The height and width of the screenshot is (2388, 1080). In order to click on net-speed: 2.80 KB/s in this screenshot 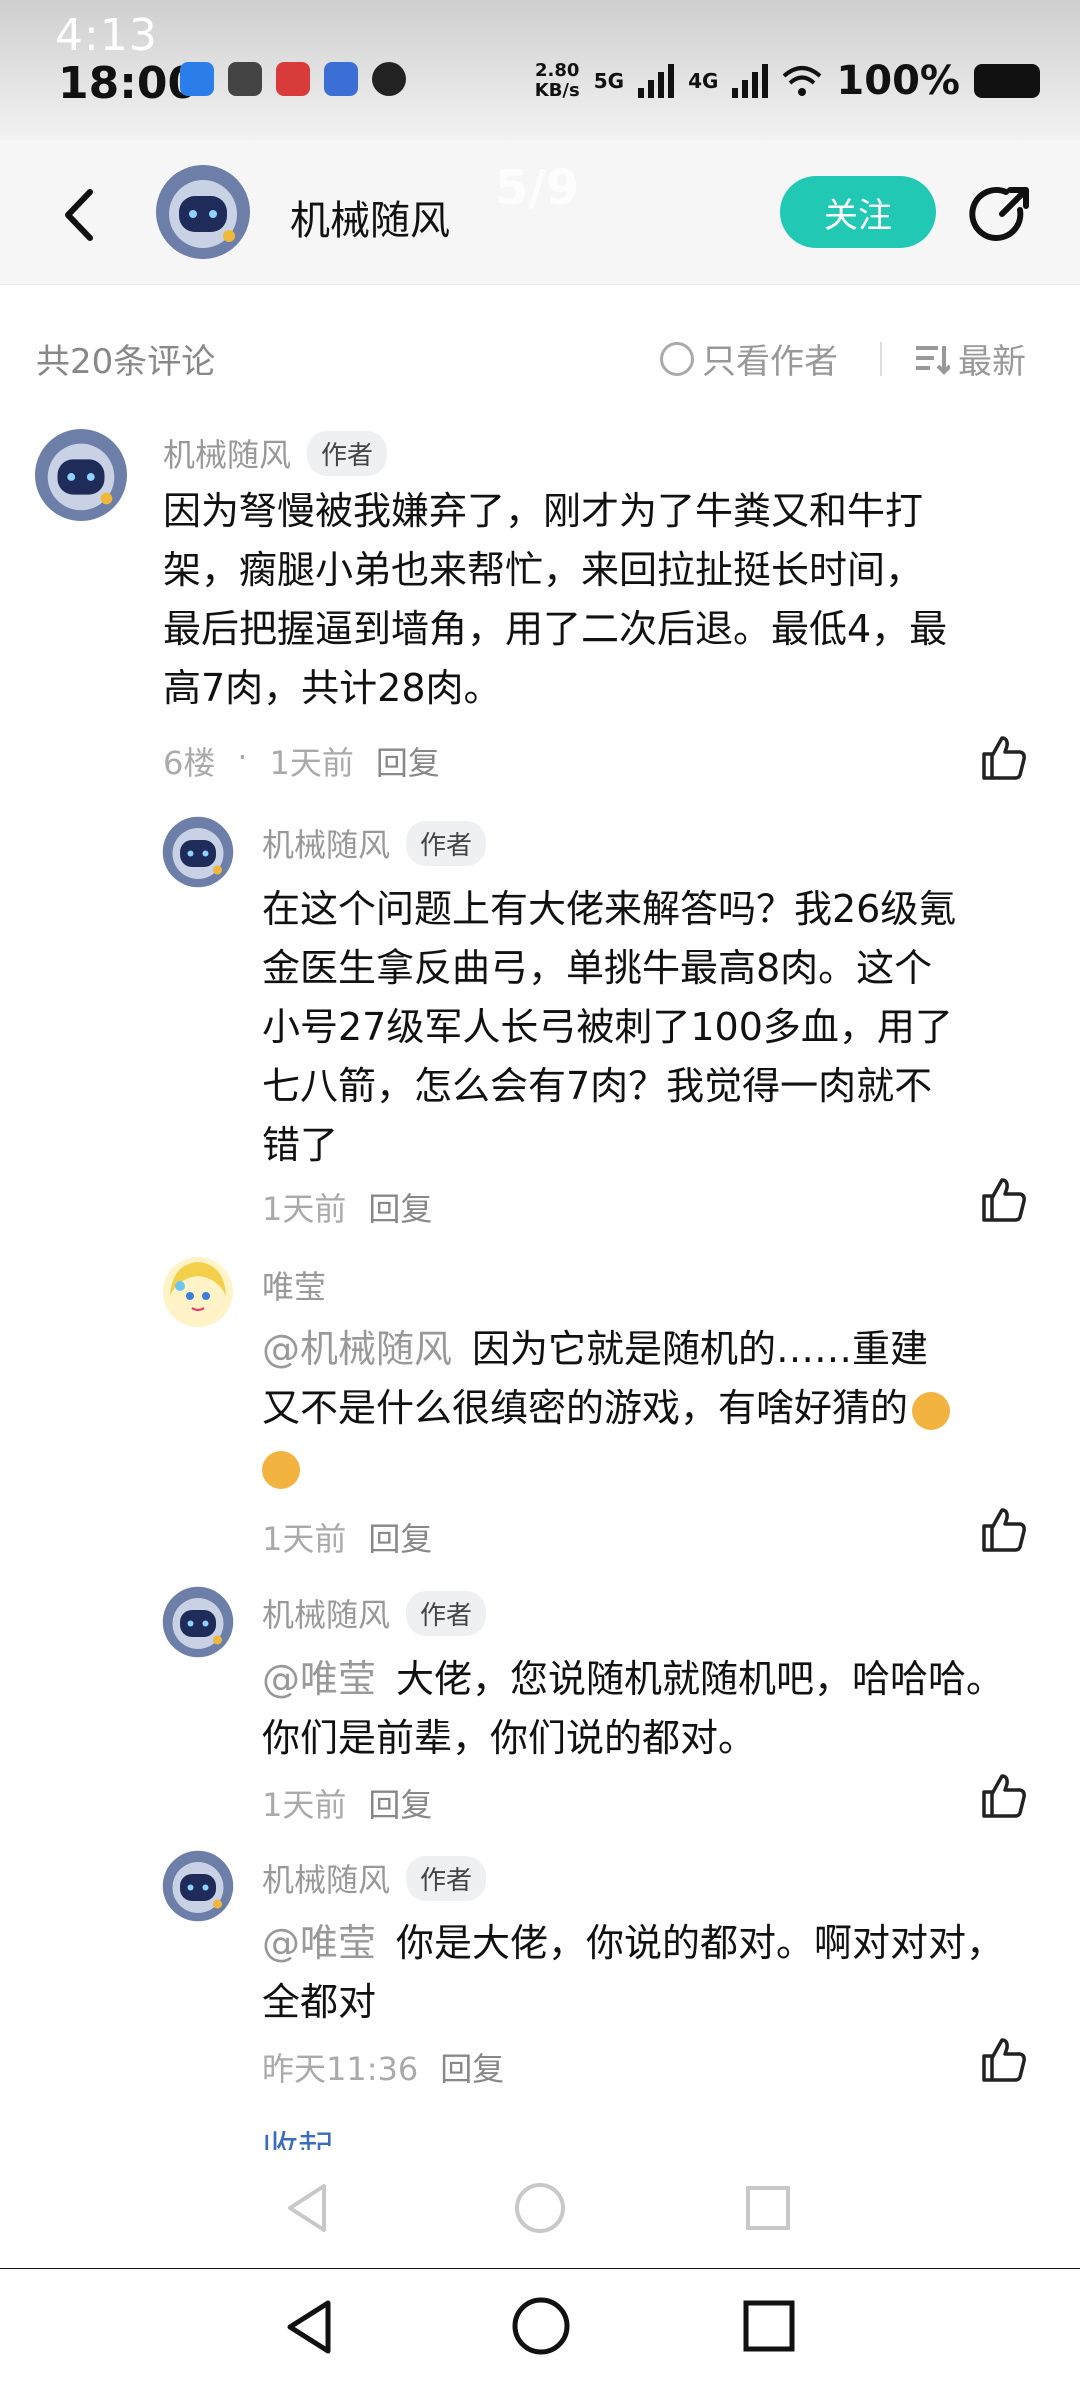, I will do `click(557, 80)`.